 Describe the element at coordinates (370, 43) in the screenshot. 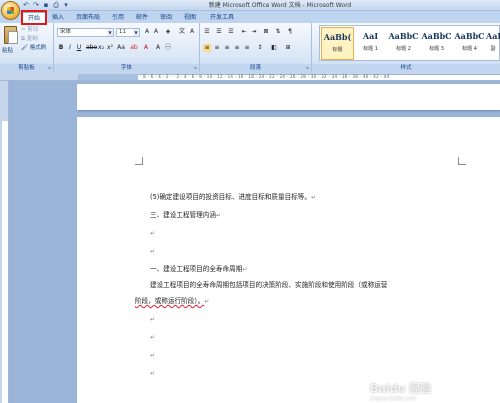

I see `style-item: AaI 标题 1` at that location.